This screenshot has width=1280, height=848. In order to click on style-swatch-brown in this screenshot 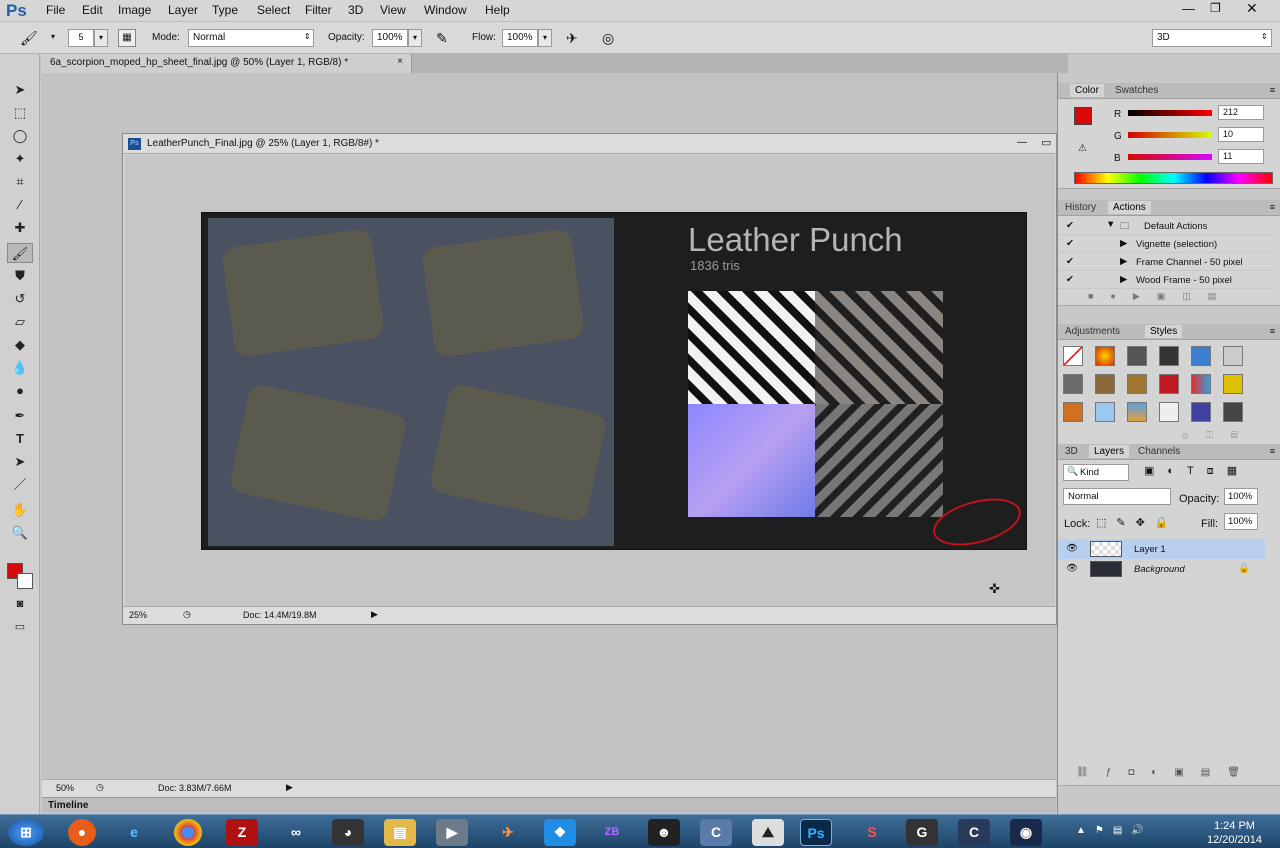, I will do `click(1105, 384)`.